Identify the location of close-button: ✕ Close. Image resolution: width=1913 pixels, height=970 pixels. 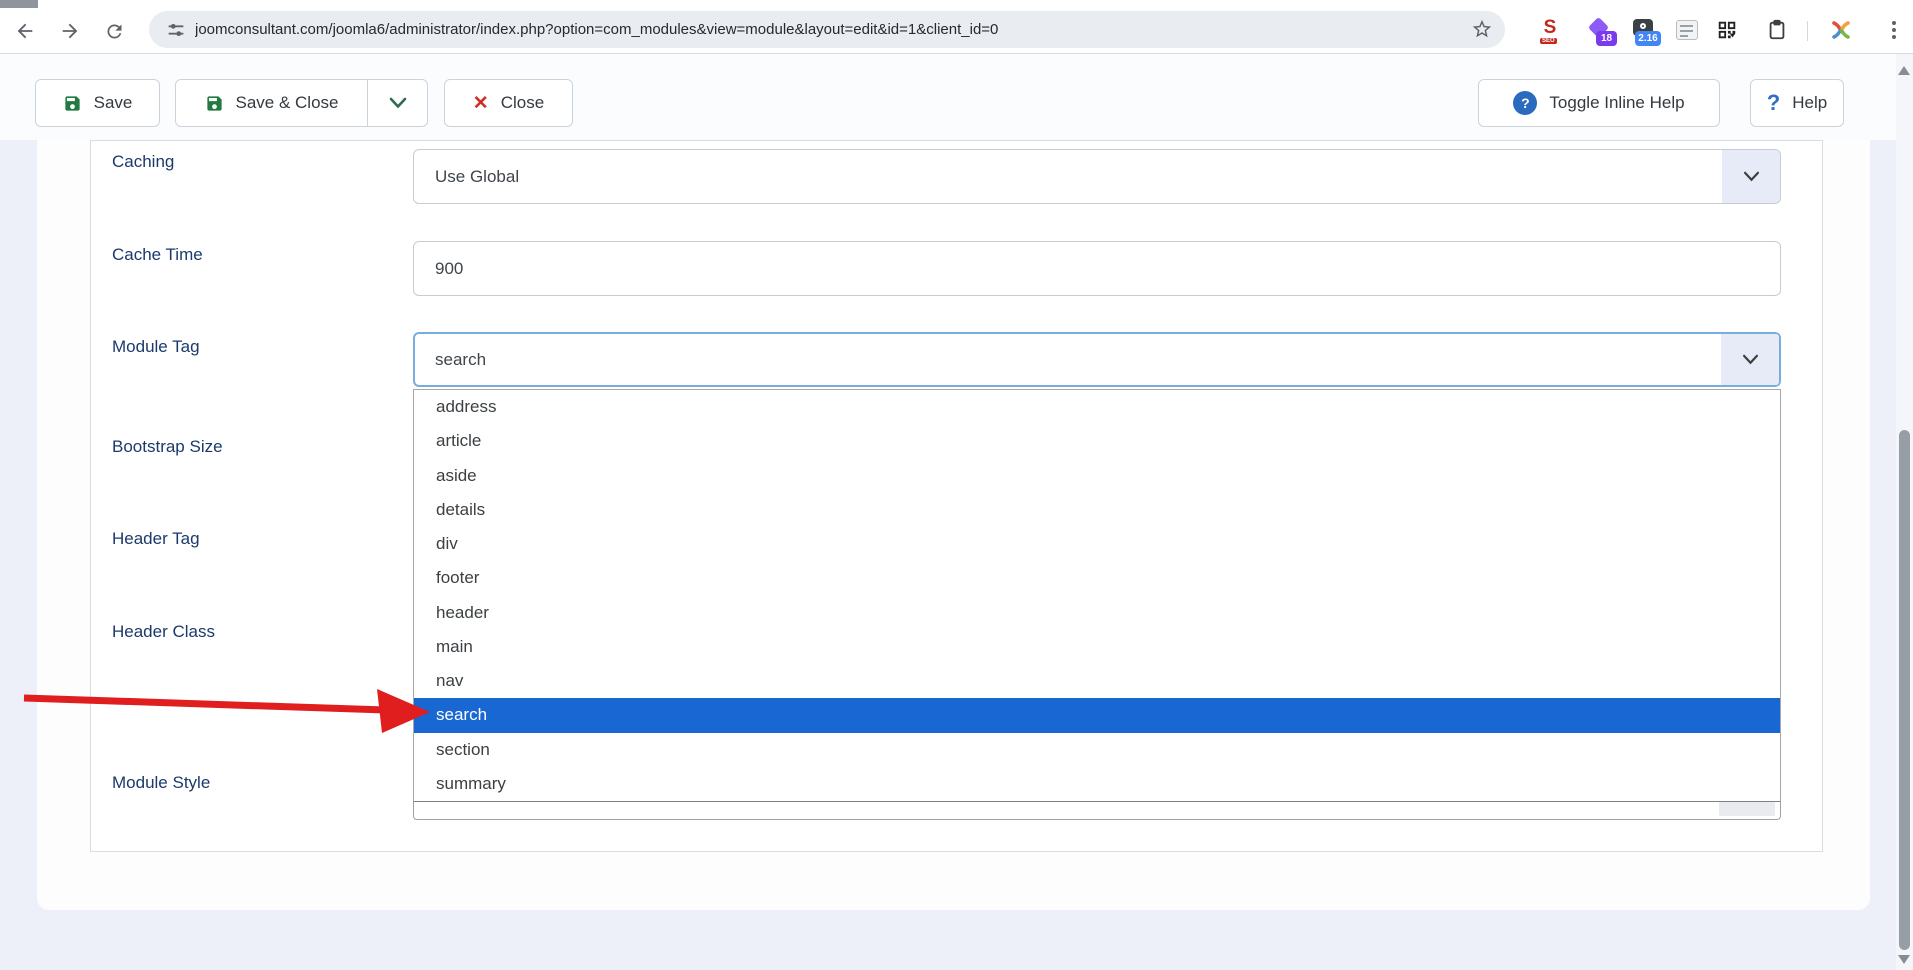
(508, 103).